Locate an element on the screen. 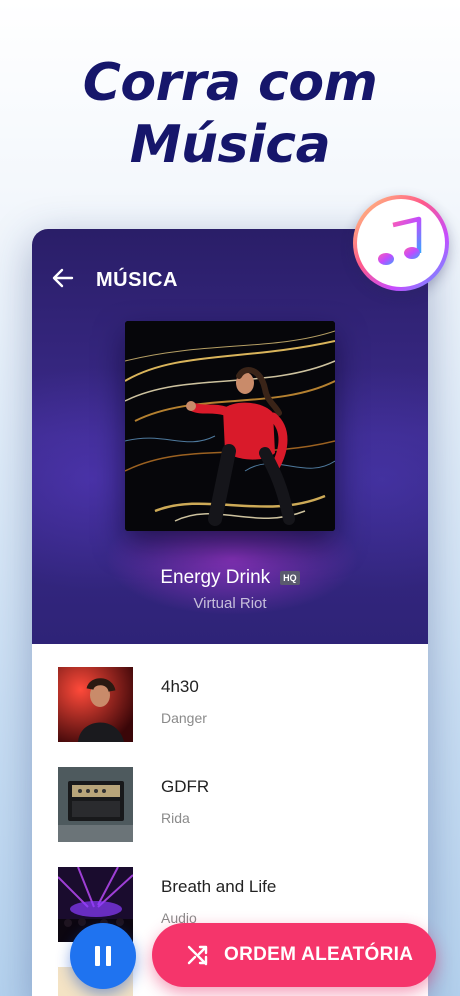 The image size is (460, 996). hq-badge: HQ is located at coordinates (290, 578).